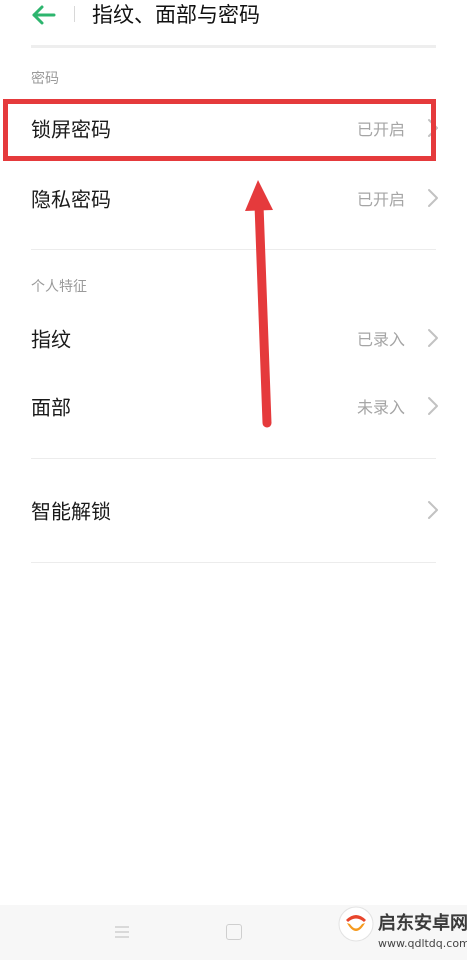 The width and height of the screenshot is (467, 960). I want to click on top-bar: 指纹、面部与密码, so click(233, 23).